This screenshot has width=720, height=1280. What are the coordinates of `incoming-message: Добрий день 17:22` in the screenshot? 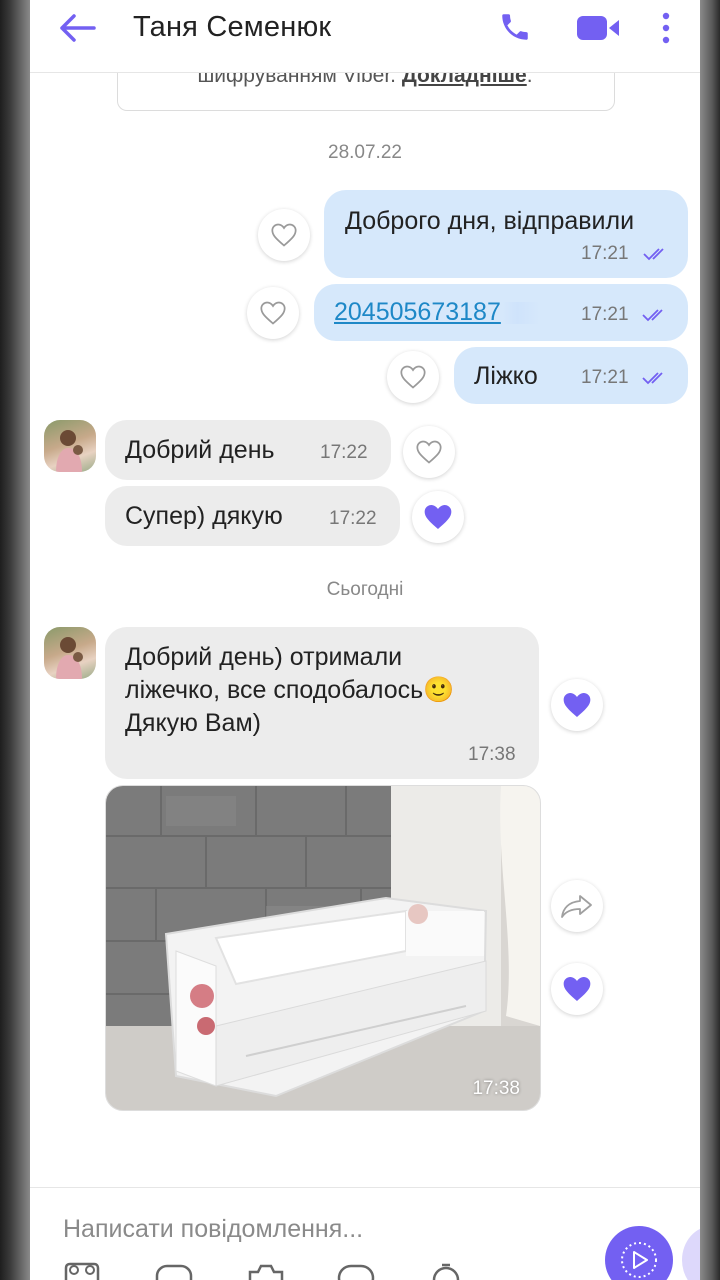 It's located at (248, 450).